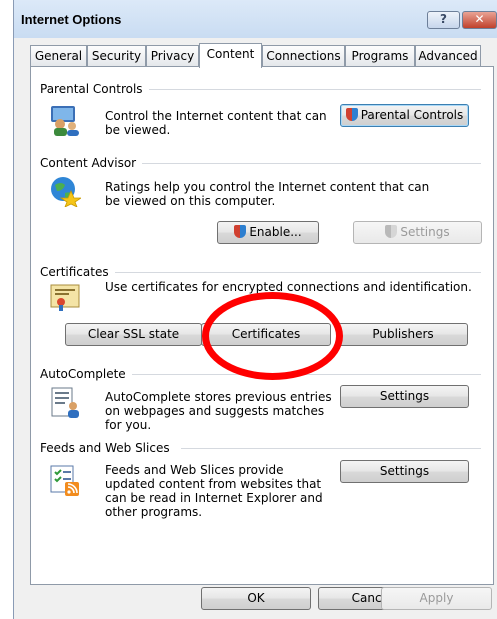 The height and width of the screenshot is (619, 497). What do you see at coordinates (436, 598) in the screenshot?
I see `apply-button: Apply` at bounding box center [436, 598].